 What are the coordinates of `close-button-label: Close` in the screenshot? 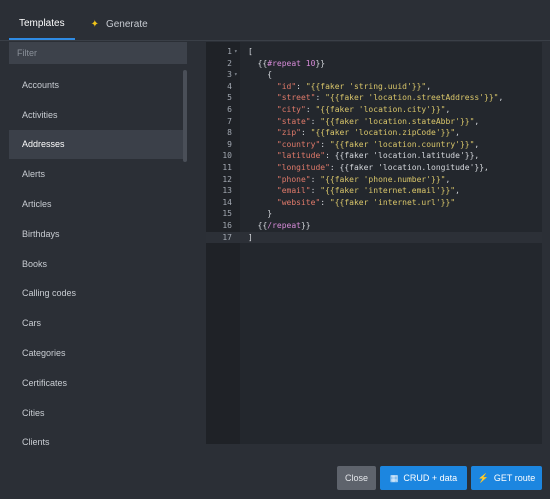 It's located at (356, 478).